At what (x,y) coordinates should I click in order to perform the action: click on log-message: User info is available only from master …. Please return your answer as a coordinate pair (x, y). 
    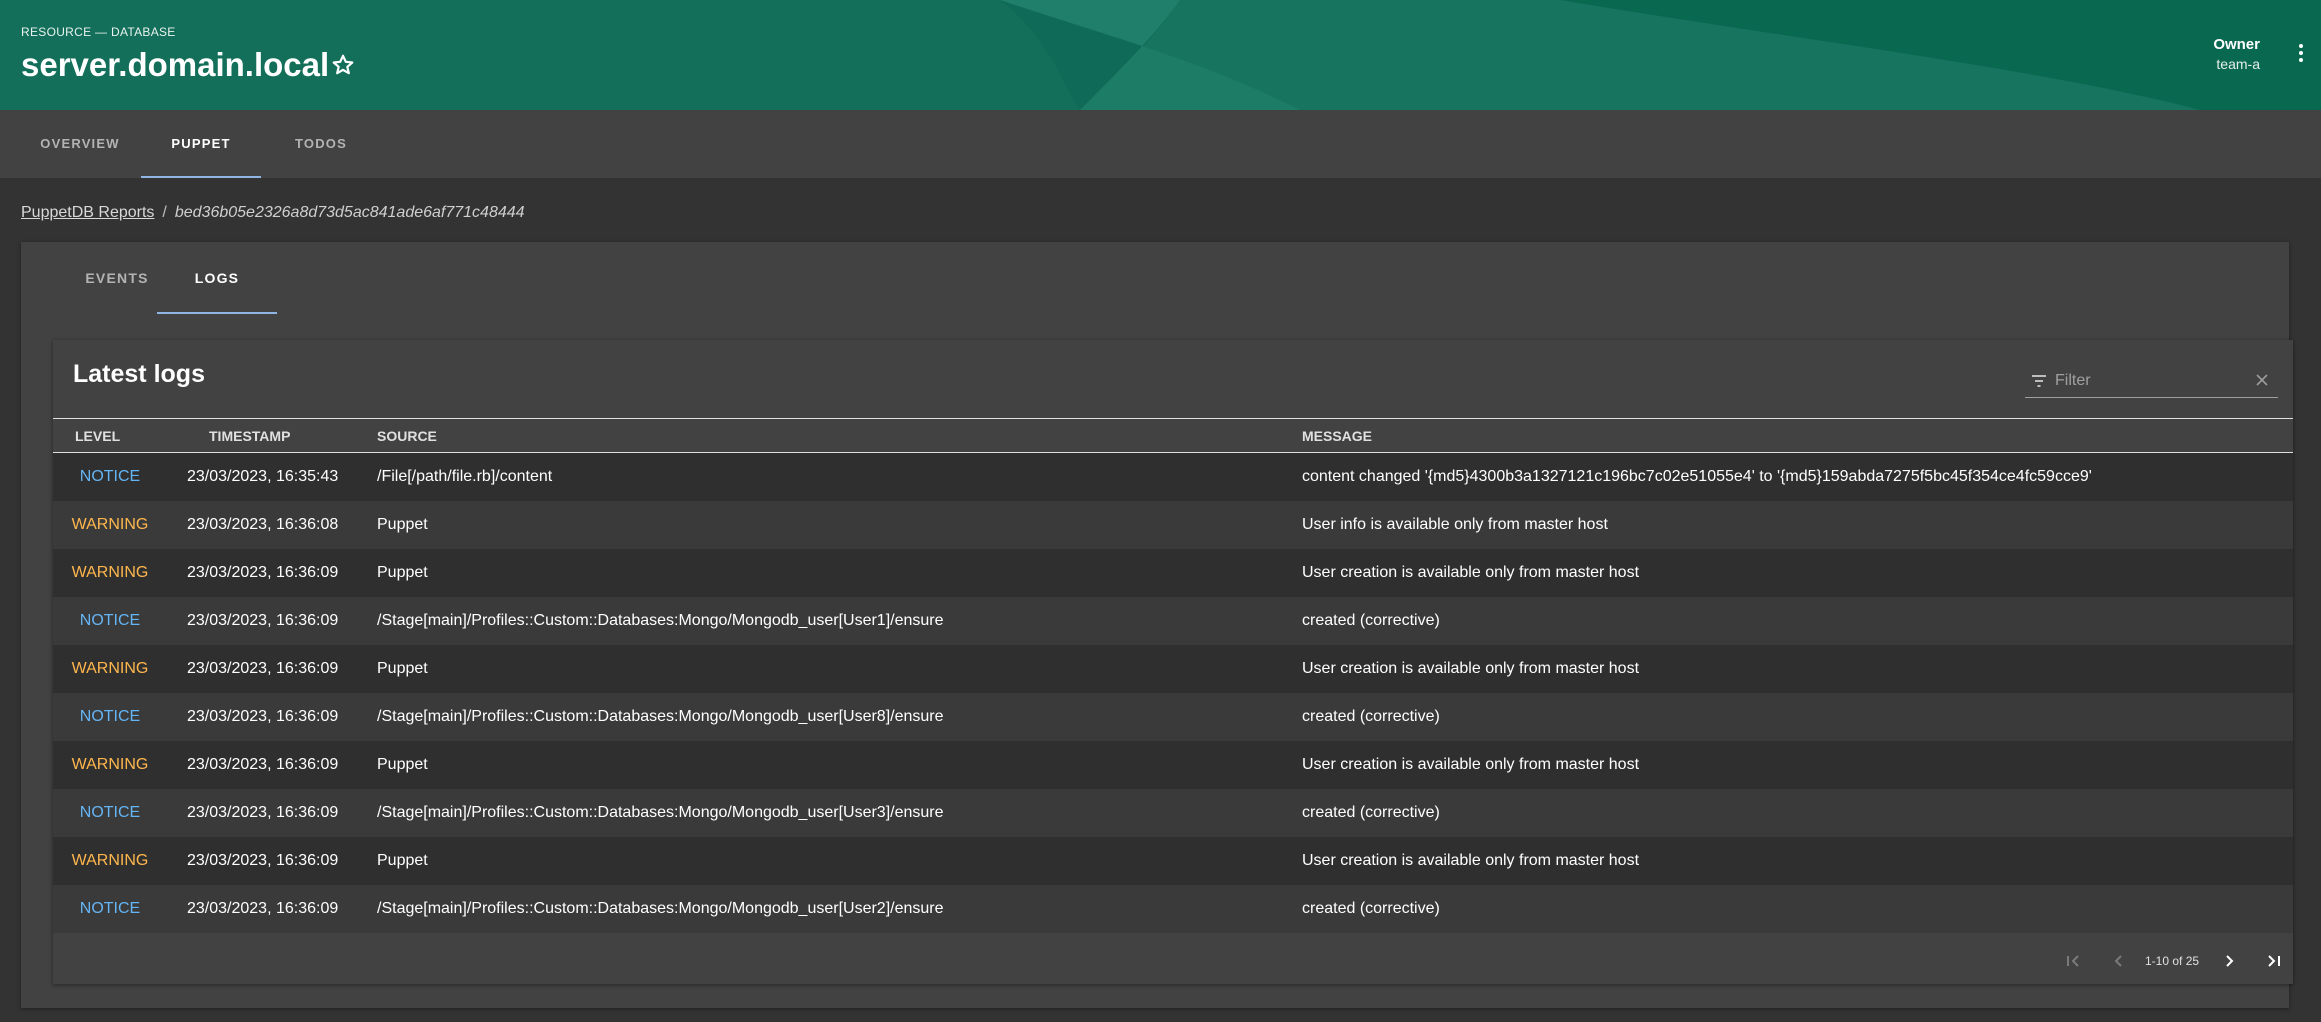
    Looking at the image, I should click on (1455, 524).